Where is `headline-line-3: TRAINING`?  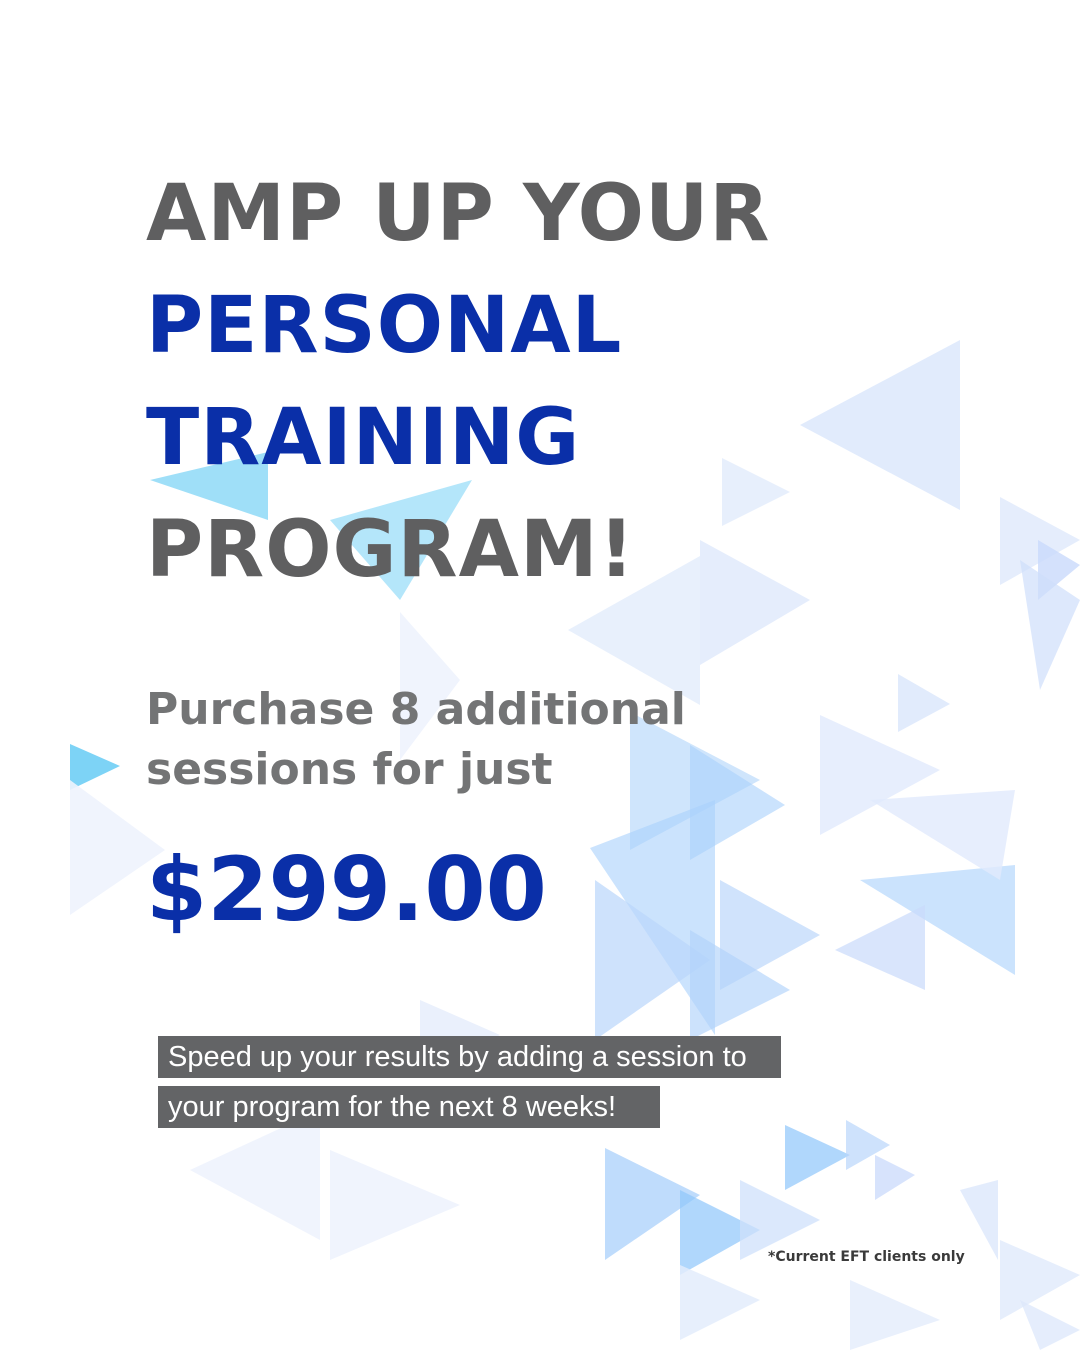
headline-line-3: TRAINING is located at coordinates (363, 438).